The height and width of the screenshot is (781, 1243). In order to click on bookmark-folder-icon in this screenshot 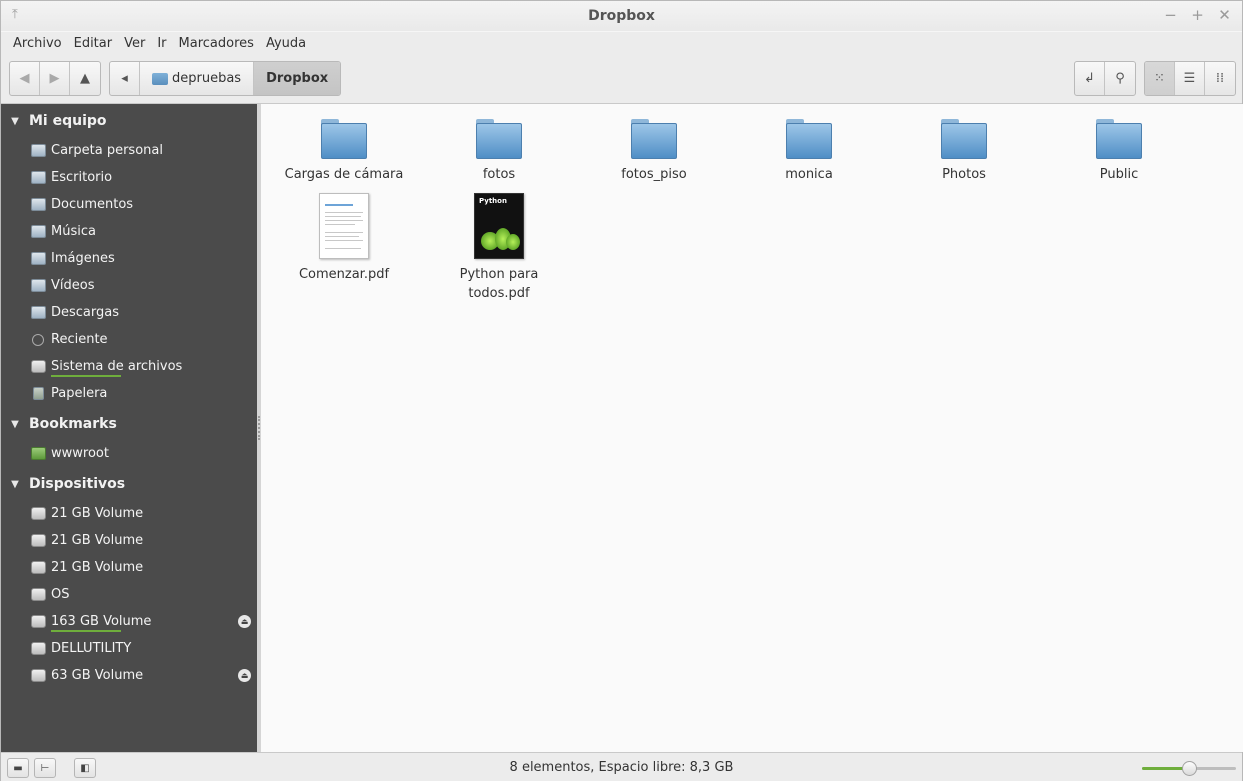, I will do `click(38, 453)`.